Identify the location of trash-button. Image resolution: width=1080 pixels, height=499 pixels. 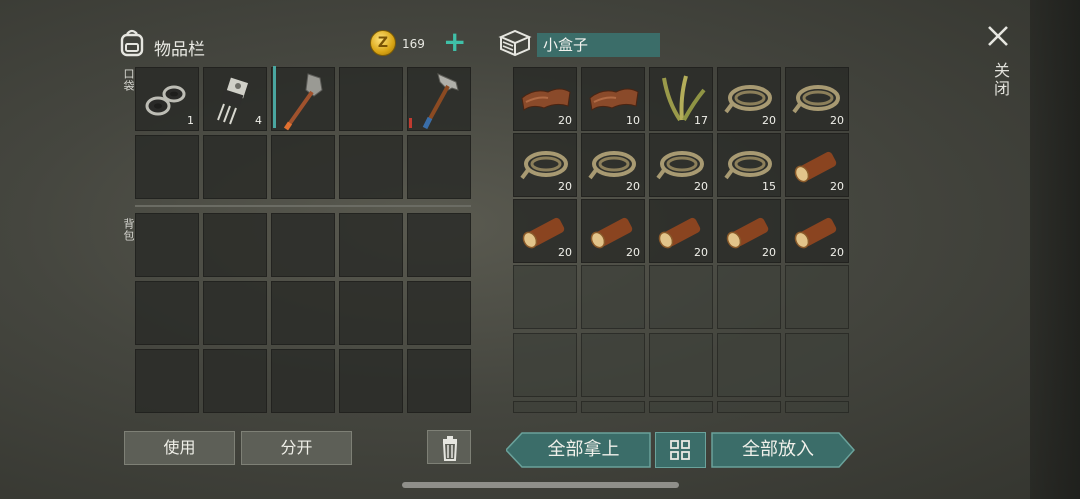
(449, 447).